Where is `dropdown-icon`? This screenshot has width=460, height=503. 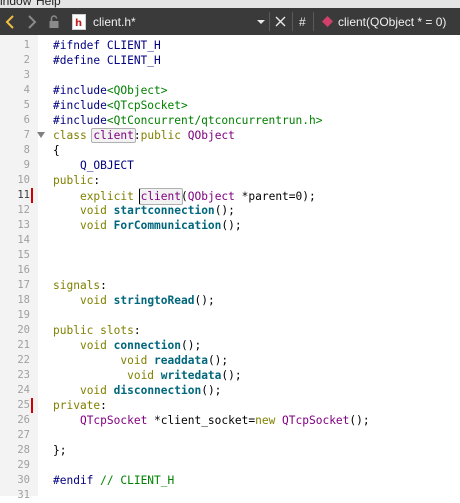 dropdown-icon is located at coordinates (261, 21).